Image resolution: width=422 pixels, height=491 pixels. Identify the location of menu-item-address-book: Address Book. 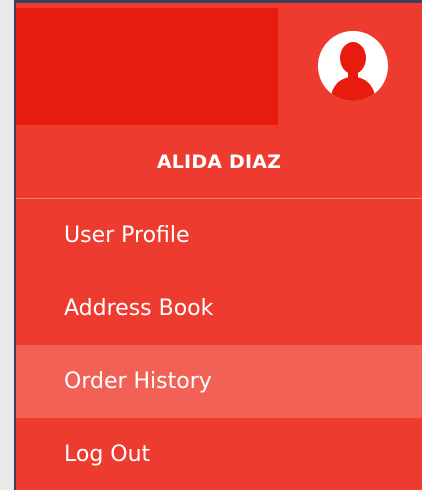
(219, 308).